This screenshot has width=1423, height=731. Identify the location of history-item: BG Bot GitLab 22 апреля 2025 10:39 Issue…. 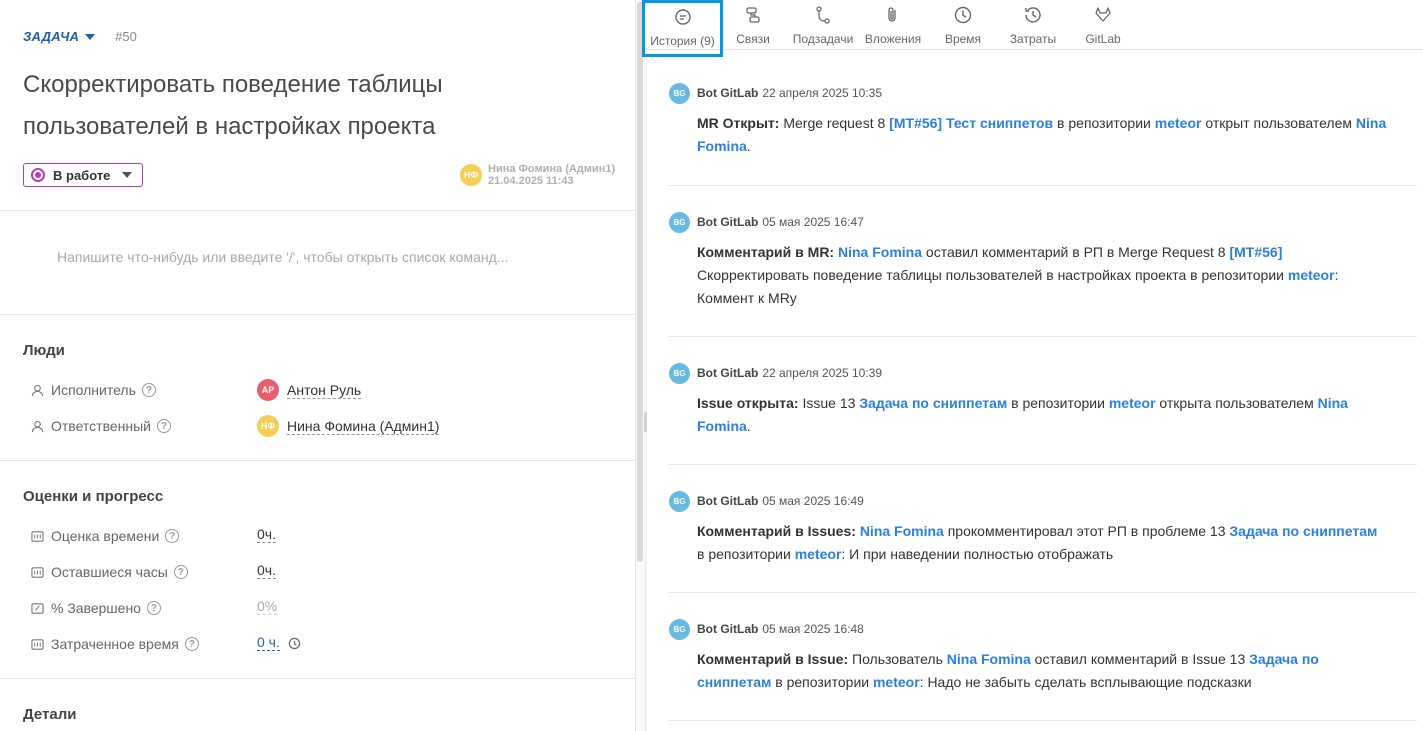
(1044, 400).